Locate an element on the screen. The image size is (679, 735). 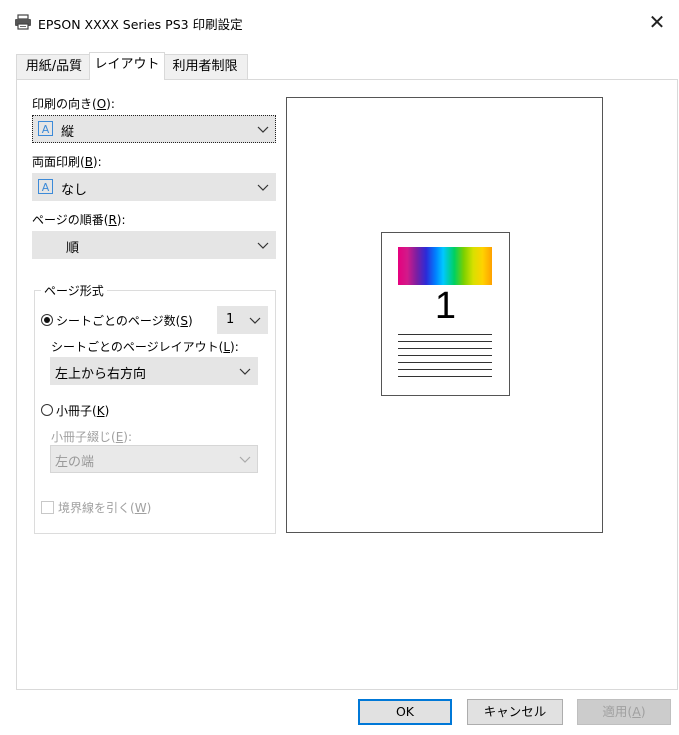
page-order-label: ページの順番(R): is located at coordinates (79, 220).